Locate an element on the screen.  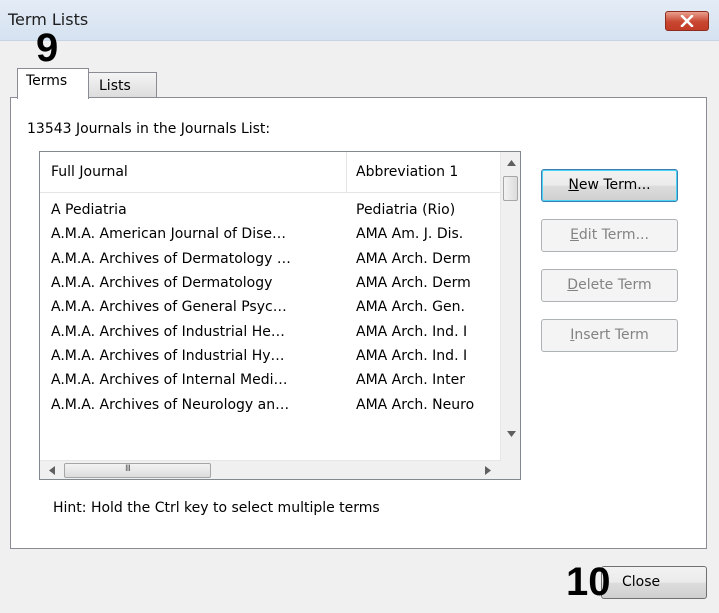
horizontal-scrollbar: III is located at coordinates (270, 469).